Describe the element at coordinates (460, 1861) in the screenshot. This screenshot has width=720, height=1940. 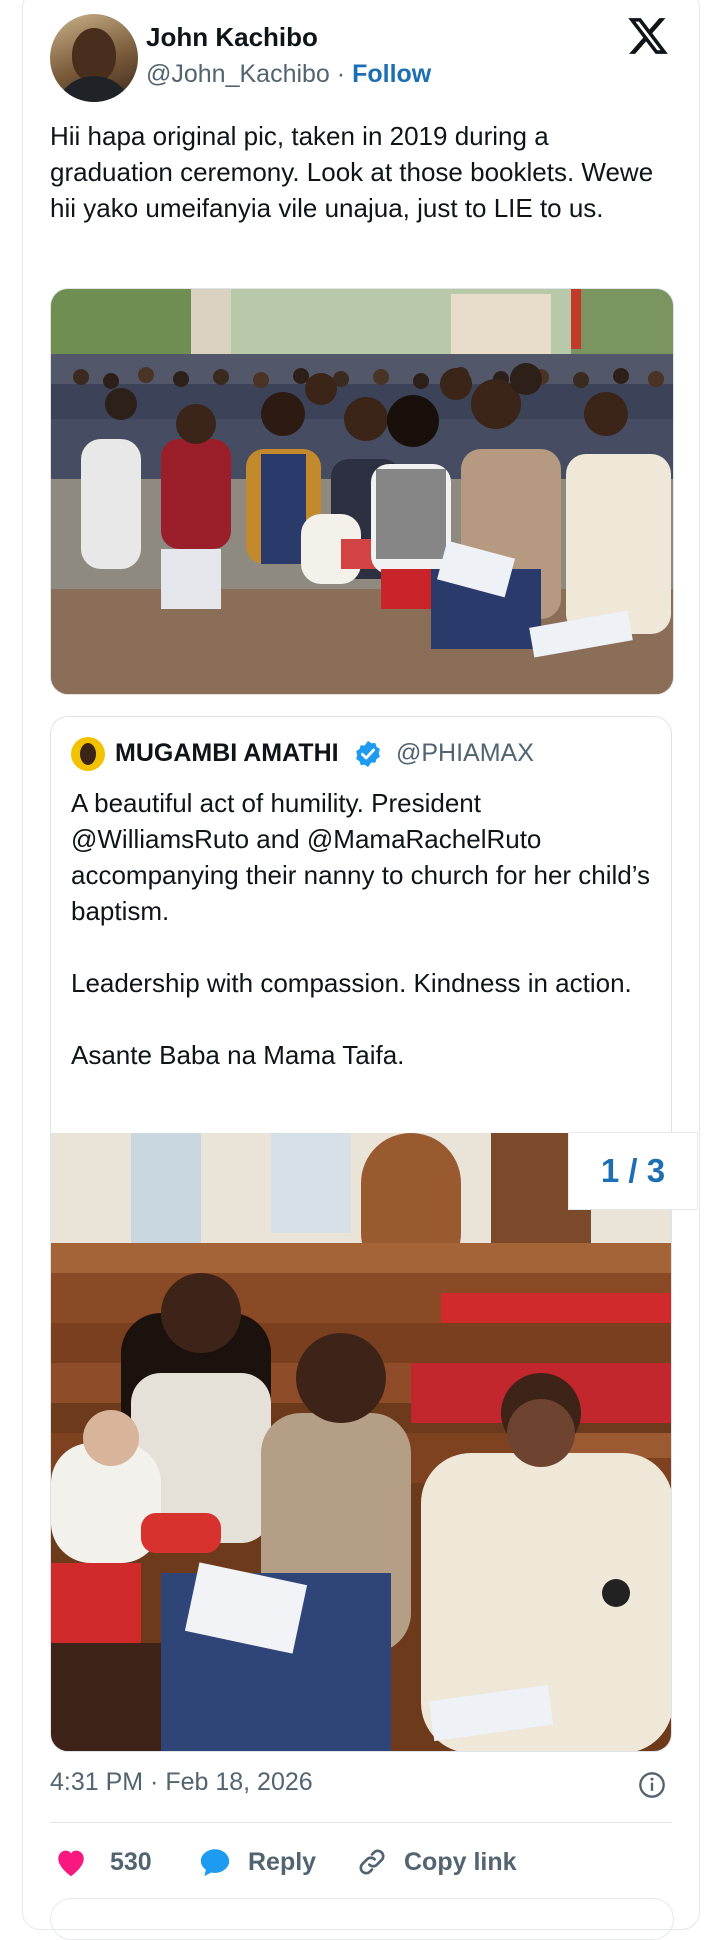
I see `copy-link-label: Copy link` at that location.